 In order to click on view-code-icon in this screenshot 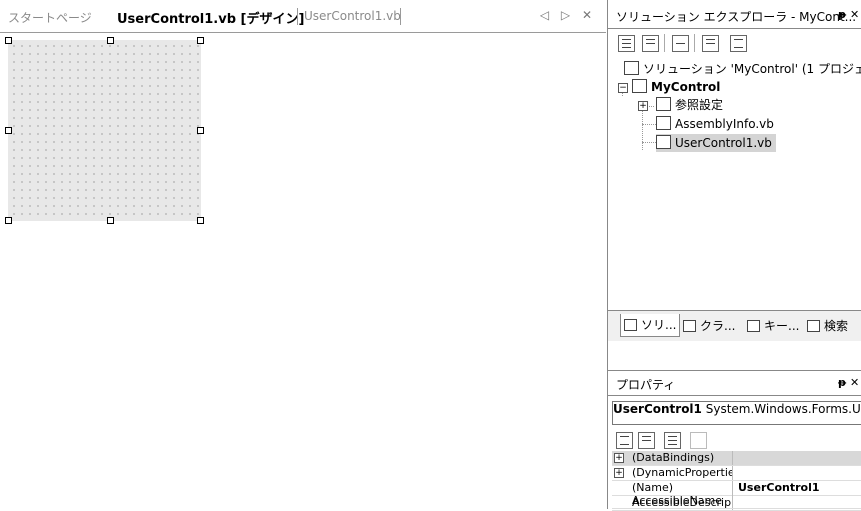, I will do `click(710, 43)`.